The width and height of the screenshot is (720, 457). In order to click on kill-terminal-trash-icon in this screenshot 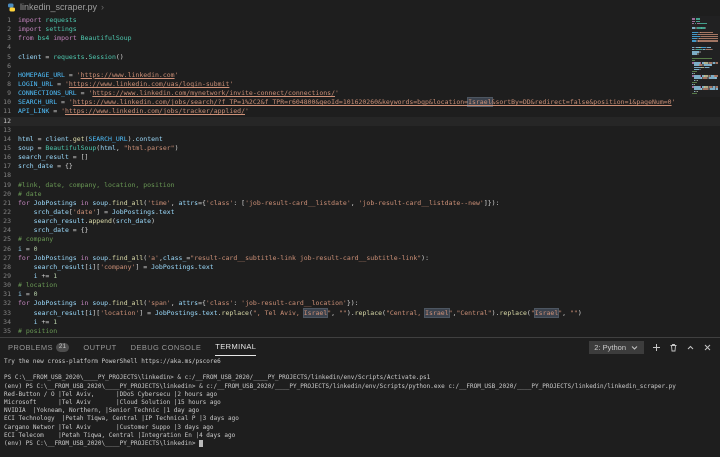, I will do `click(673, 347)`.